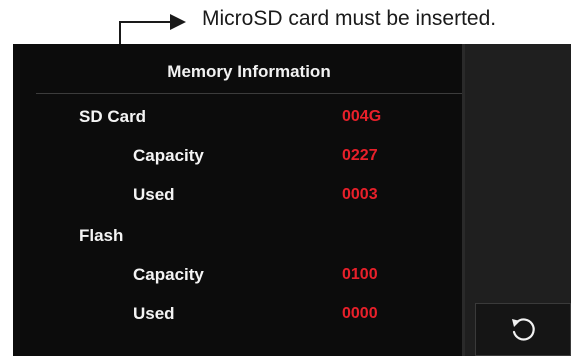  I want to click on sd-capacity-value: 0227, so click(360, 155).